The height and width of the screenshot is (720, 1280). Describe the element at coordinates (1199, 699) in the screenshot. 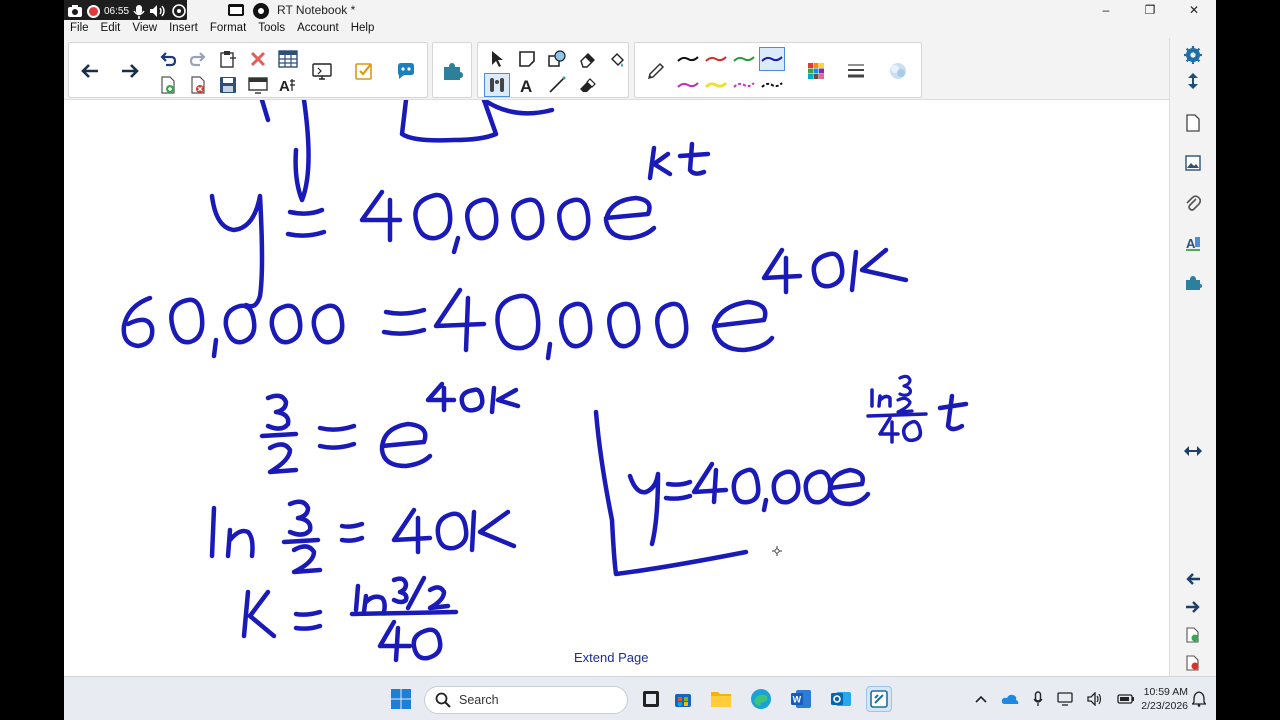

I see `notification-bell-icon` at that location.